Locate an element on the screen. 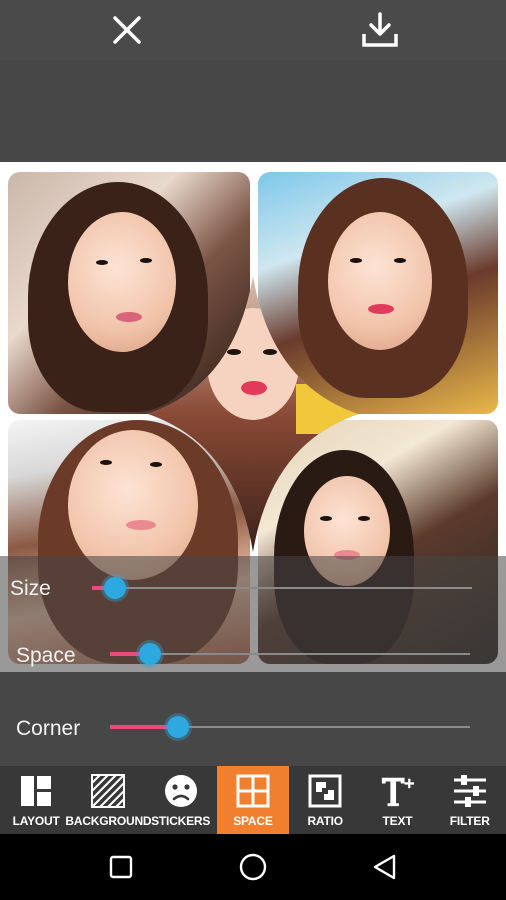  size-label: Size is located at coordinates (30, 588).